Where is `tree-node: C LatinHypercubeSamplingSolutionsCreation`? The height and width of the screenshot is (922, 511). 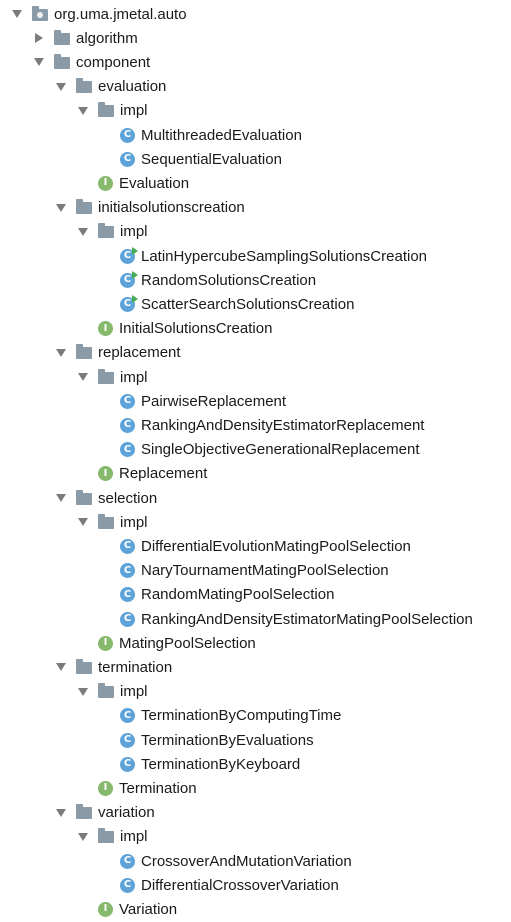 tree-node: C LatinHypercubeSamplingSolutionsCreation is located at coordinates (262, 256).